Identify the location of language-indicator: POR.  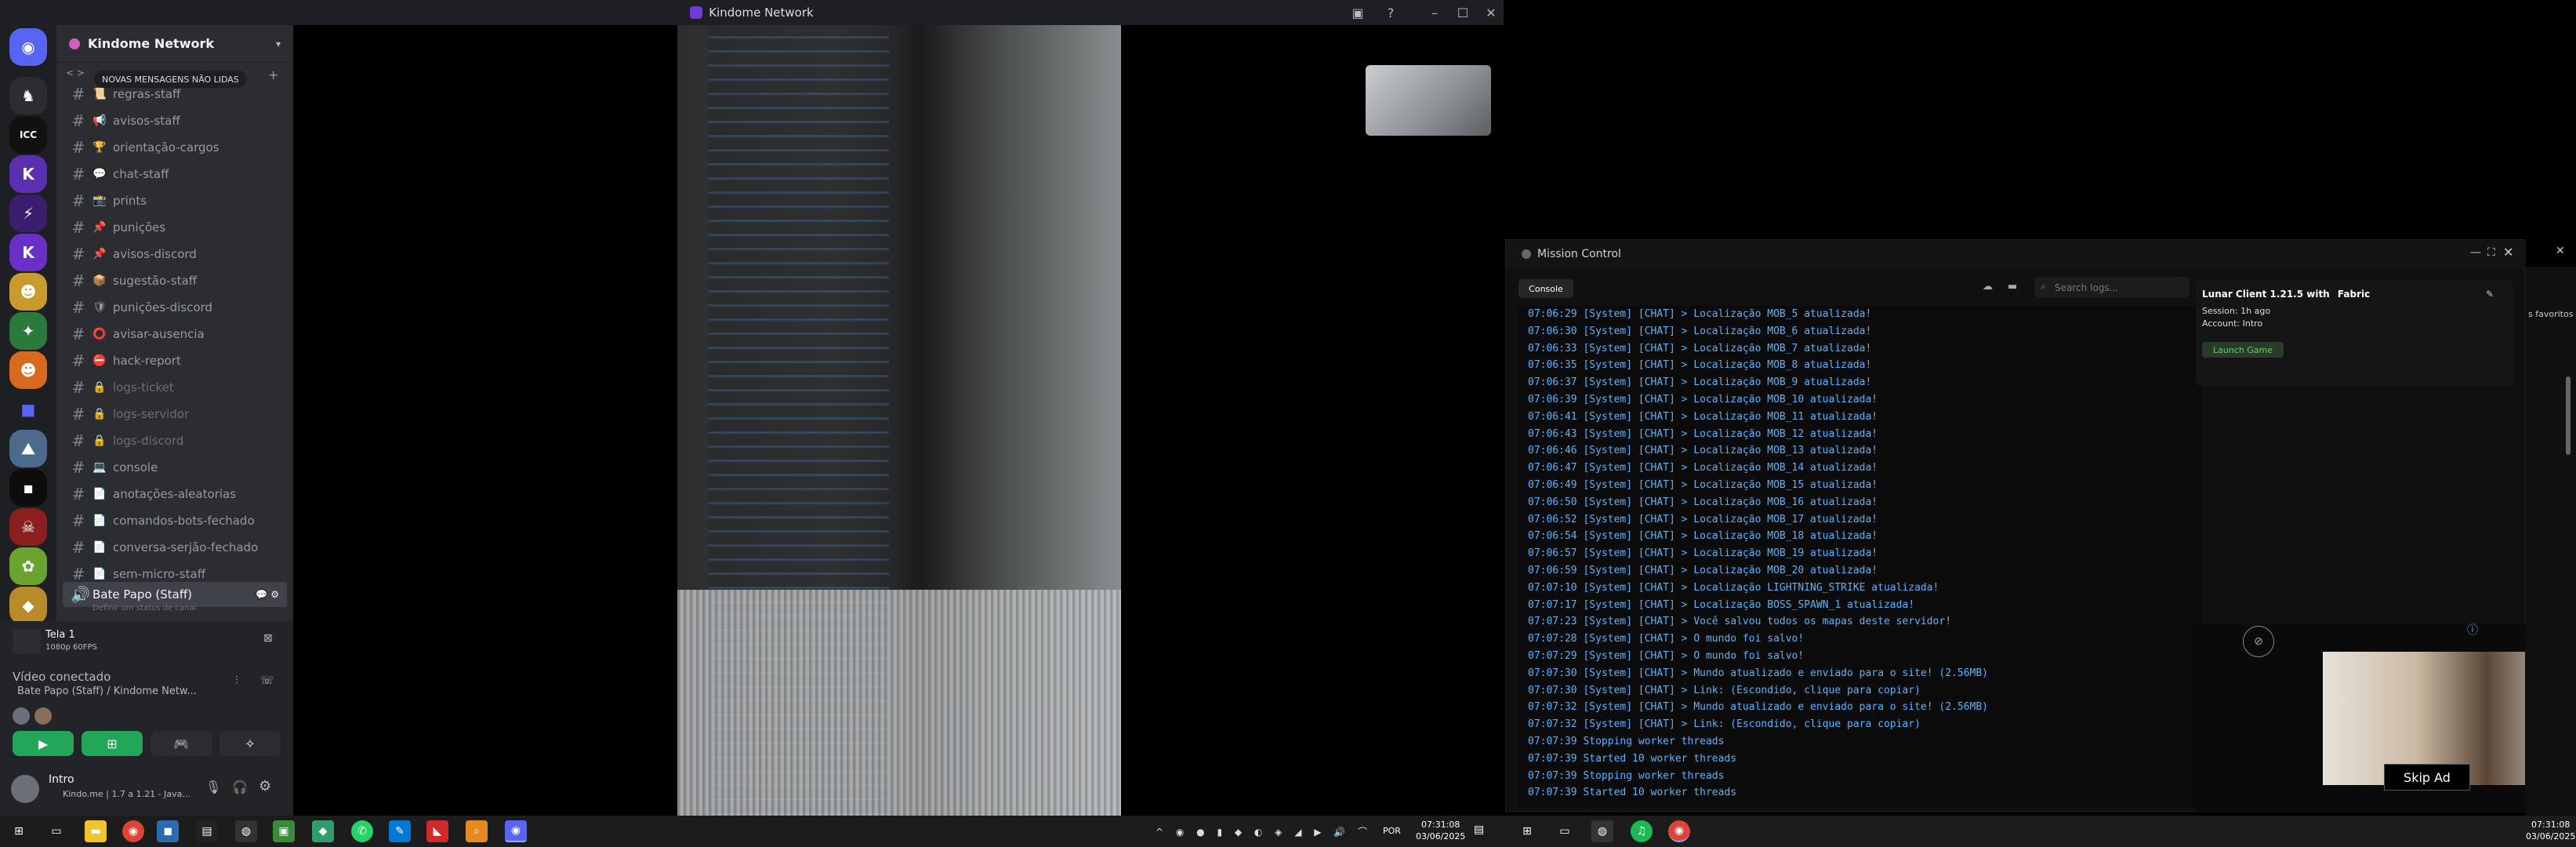
(1392, 831).